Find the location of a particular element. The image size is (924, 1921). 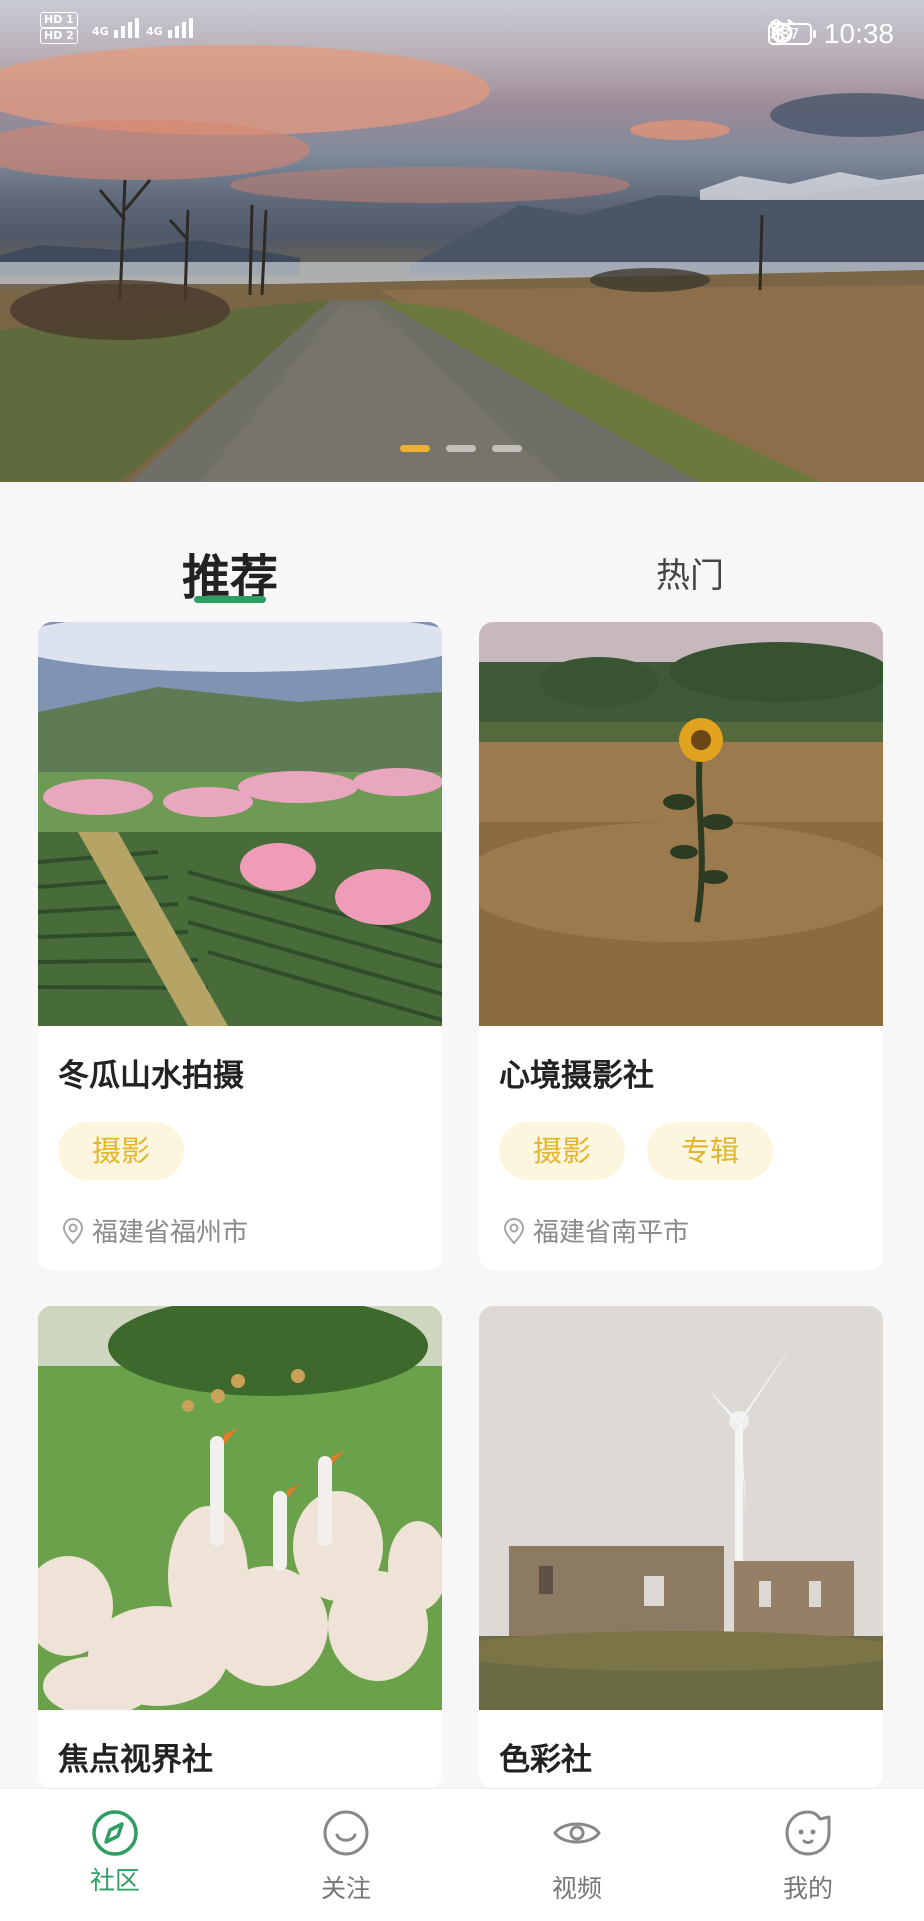

category-tabs: 推荐 热门 is located at coordinates (462, 552).